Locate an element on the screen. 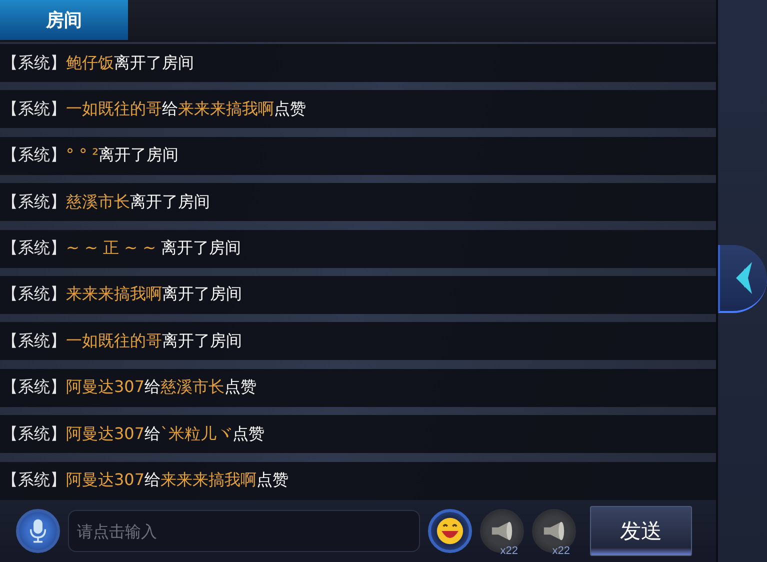 Image resolution: width=767 pixels, height=562 pixels. room-tab: 房间 is located at coordinates (64, 20).